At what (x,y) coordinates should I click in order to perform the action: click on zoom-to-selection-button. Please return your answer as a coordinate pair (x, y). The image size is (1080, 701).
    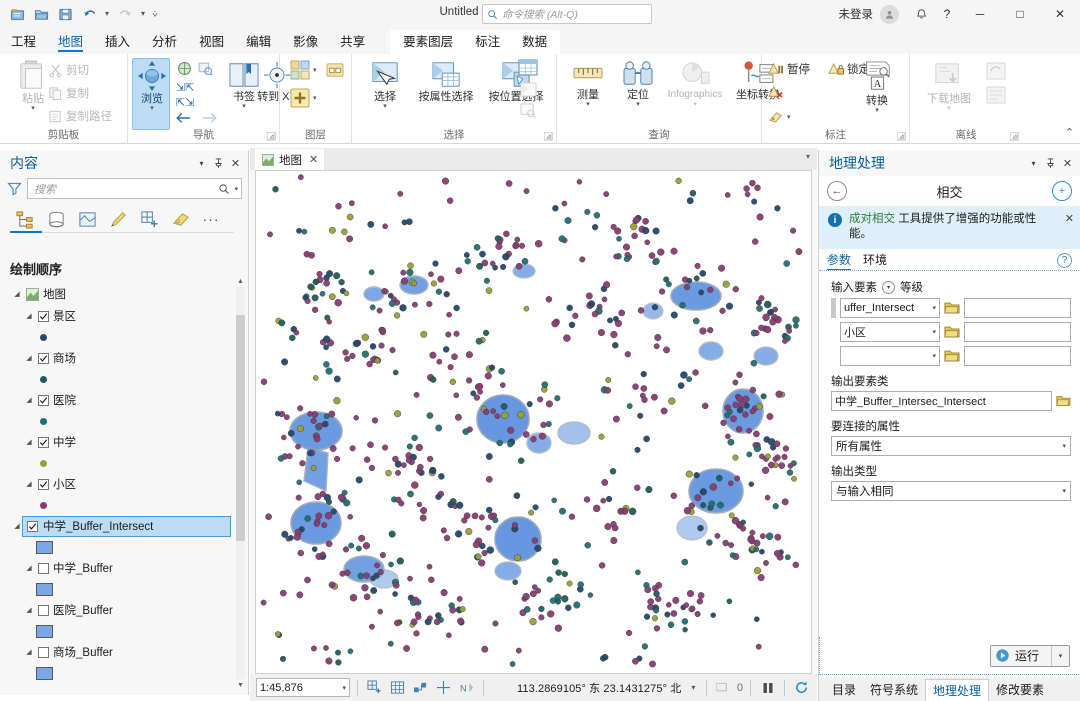
    Looking at the image, I should click on (528, 112).